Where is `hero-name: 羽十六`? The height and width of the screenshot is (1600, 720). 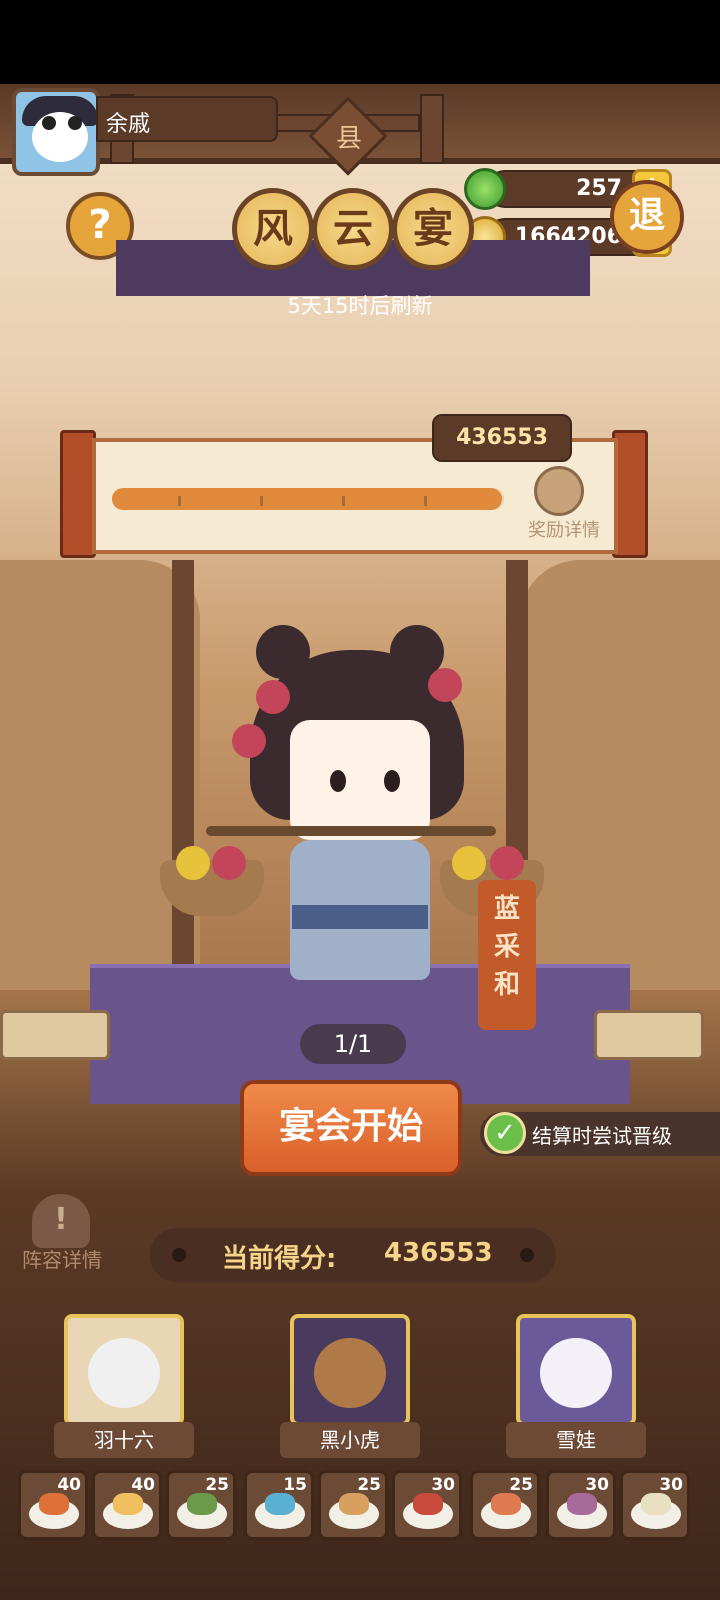 hero-name: 羽十六 is located at coordinates (124, 1440).